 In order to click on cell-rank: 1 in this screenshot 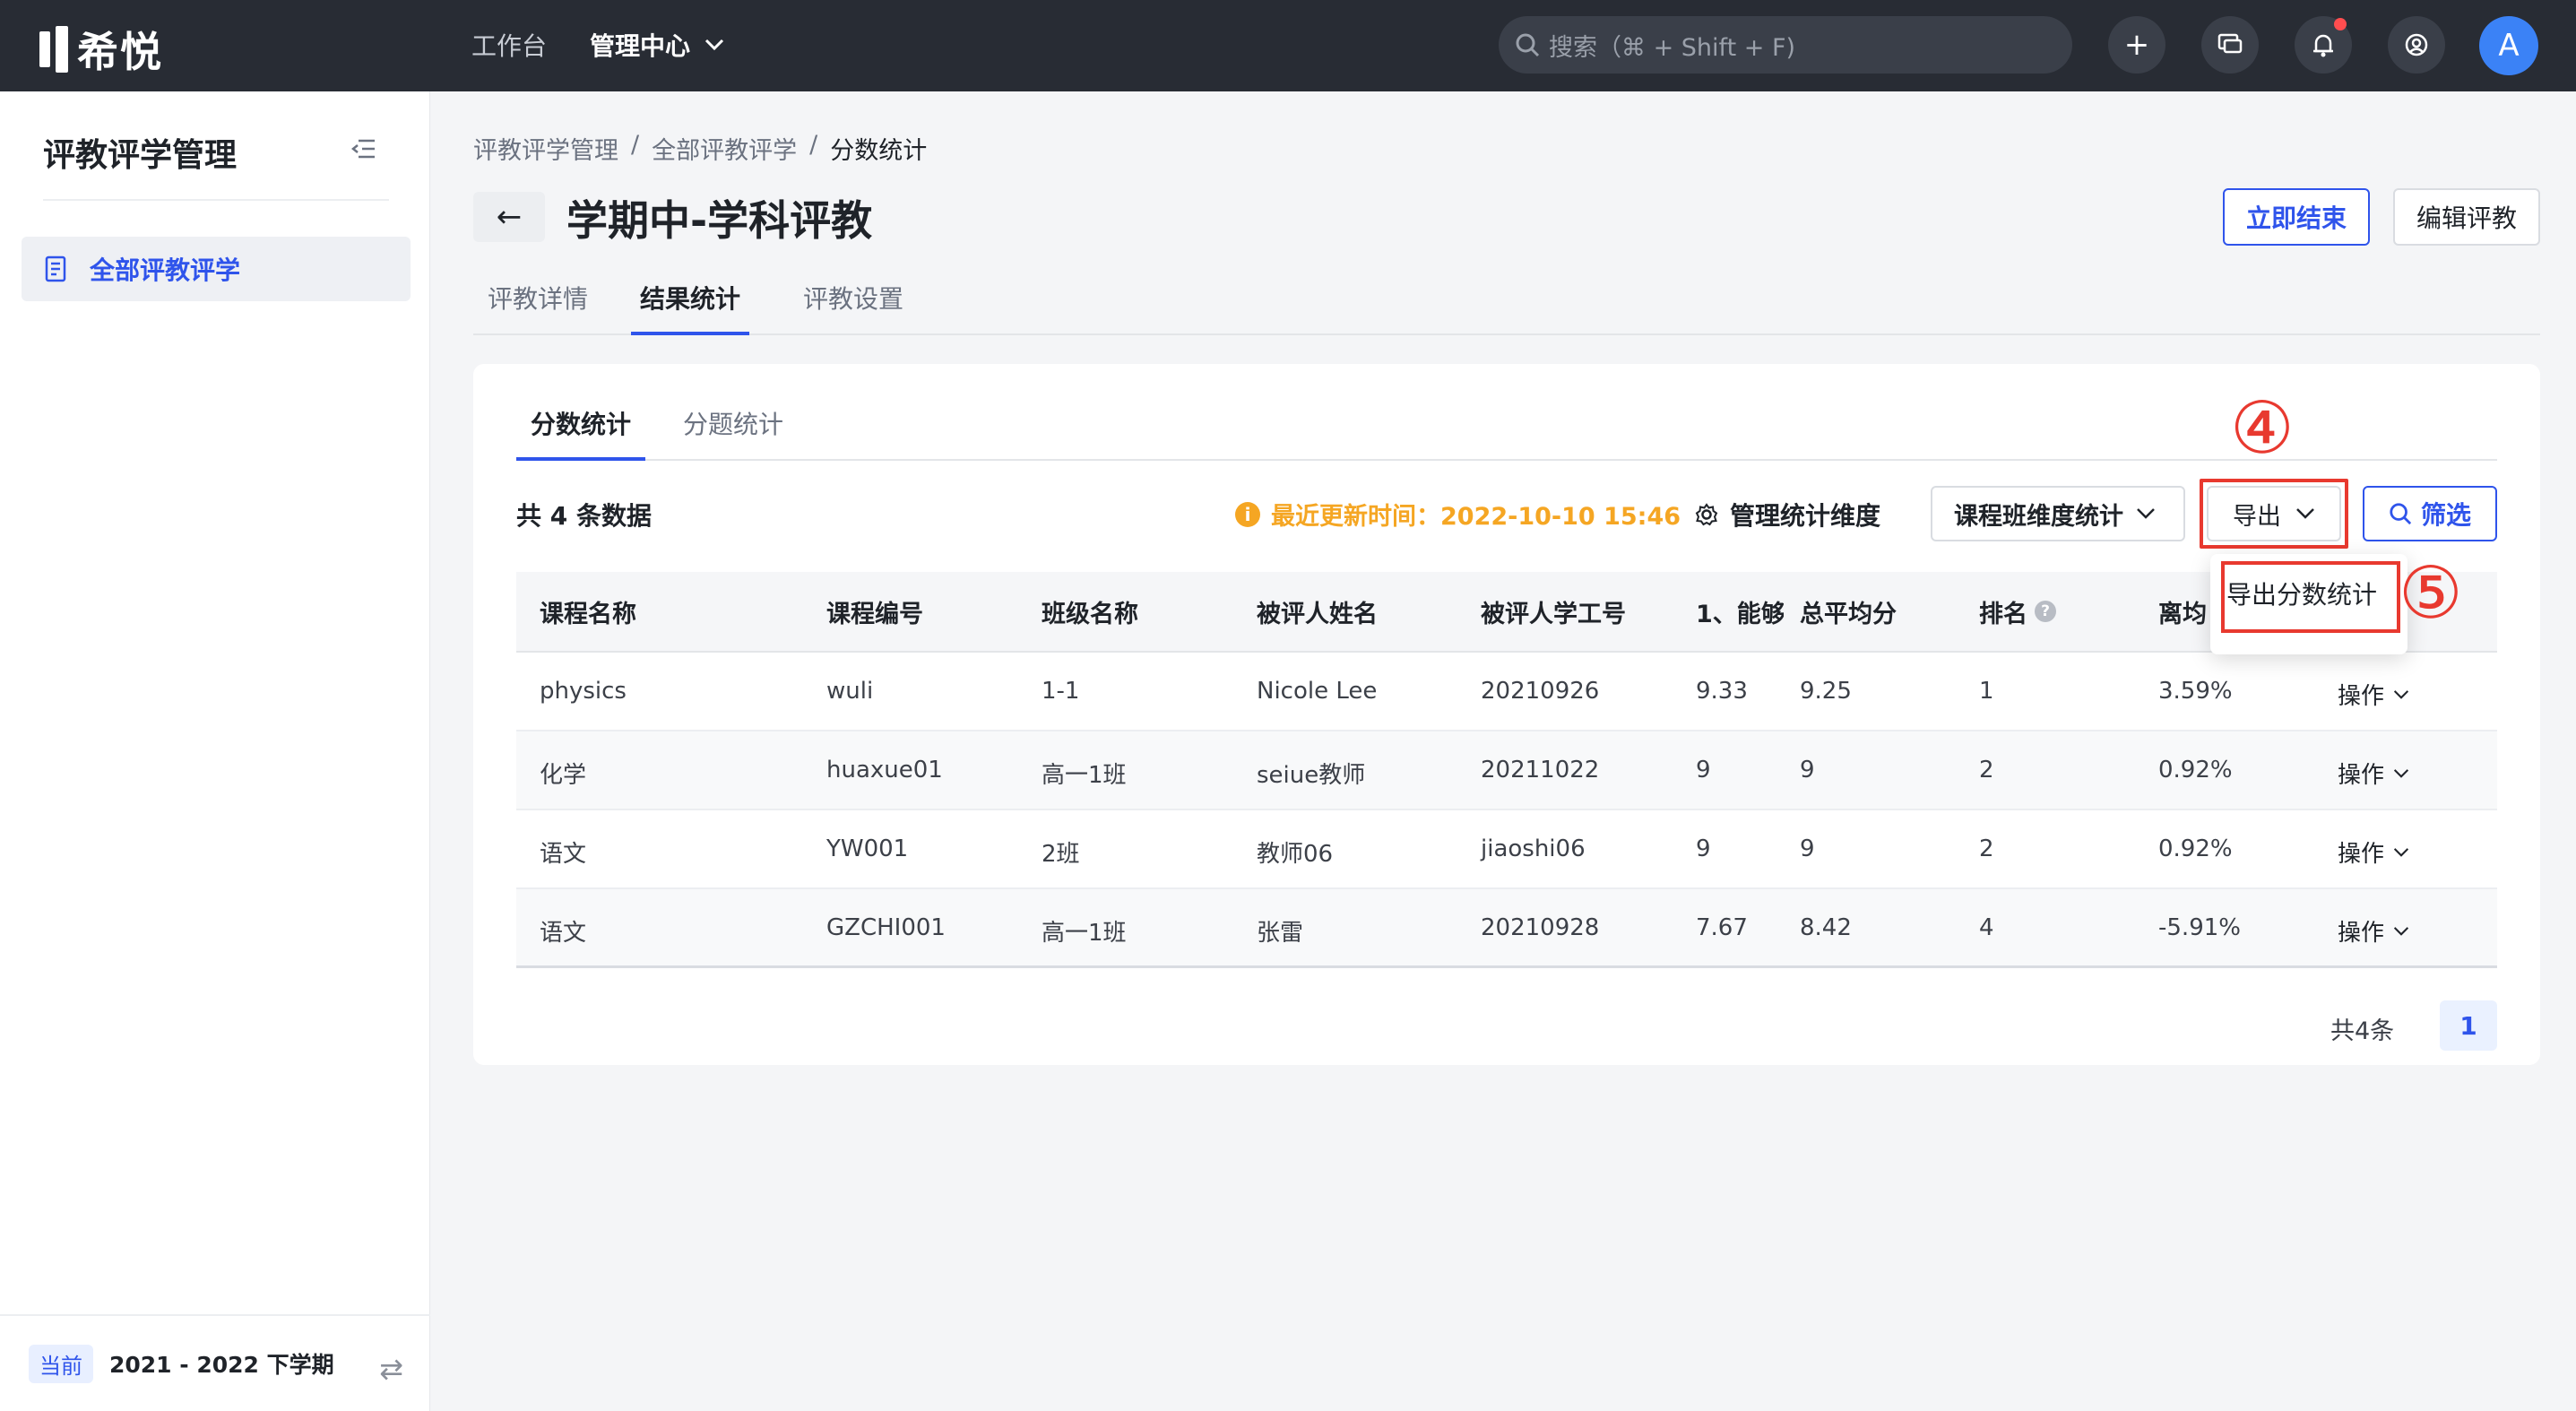, I will do `click(1986, 691)`.